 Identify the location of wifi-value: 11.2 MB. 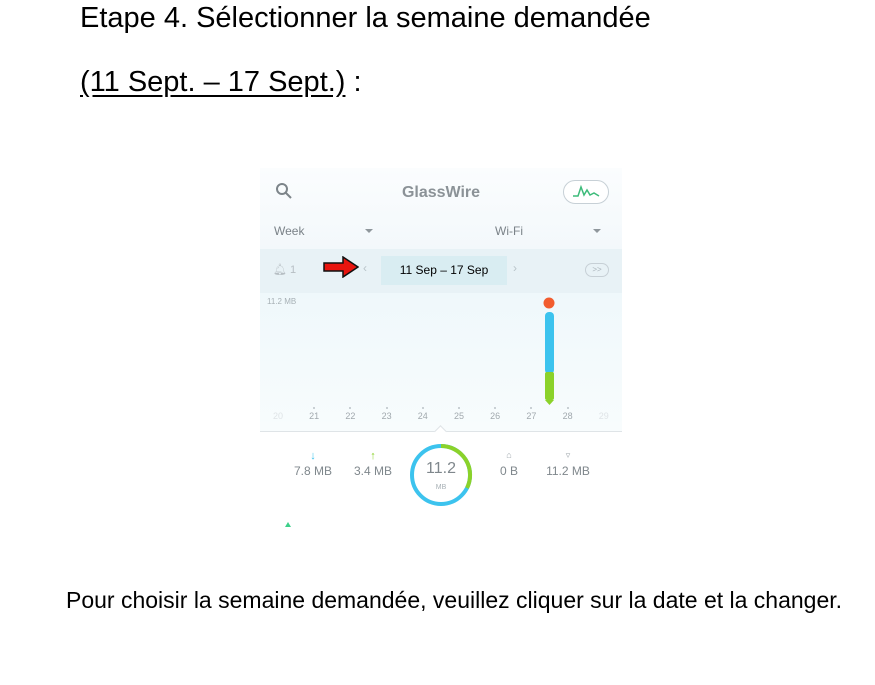
(568, 471).